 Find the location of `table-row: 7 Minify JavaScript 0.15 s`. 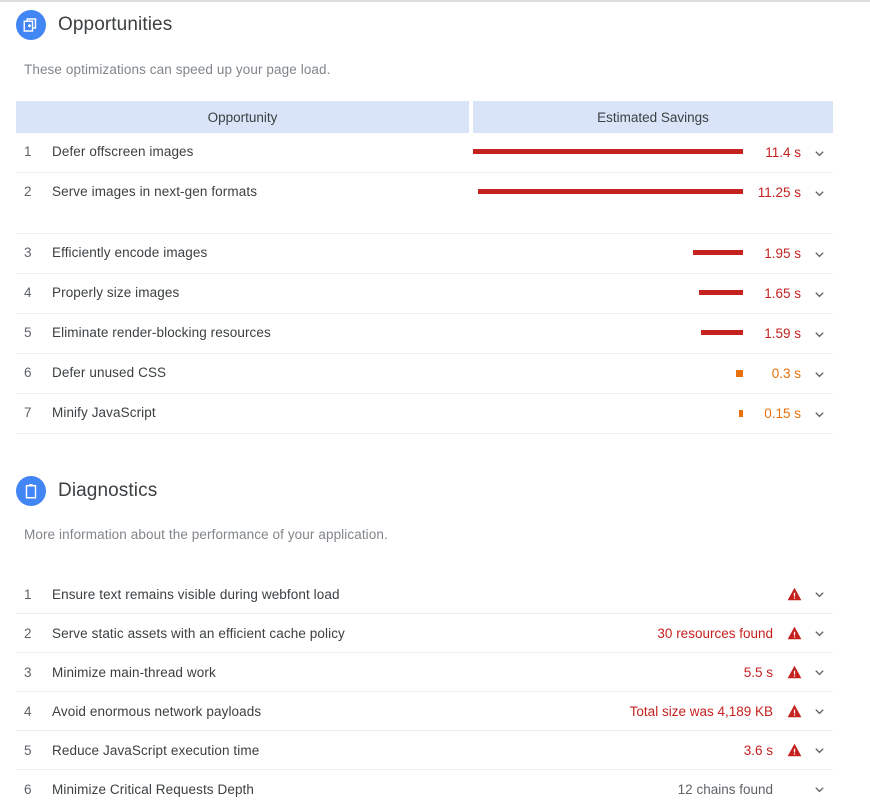

table-row: 7 Minify JavaScript 0.15 s is located at coordinates (424, 414).